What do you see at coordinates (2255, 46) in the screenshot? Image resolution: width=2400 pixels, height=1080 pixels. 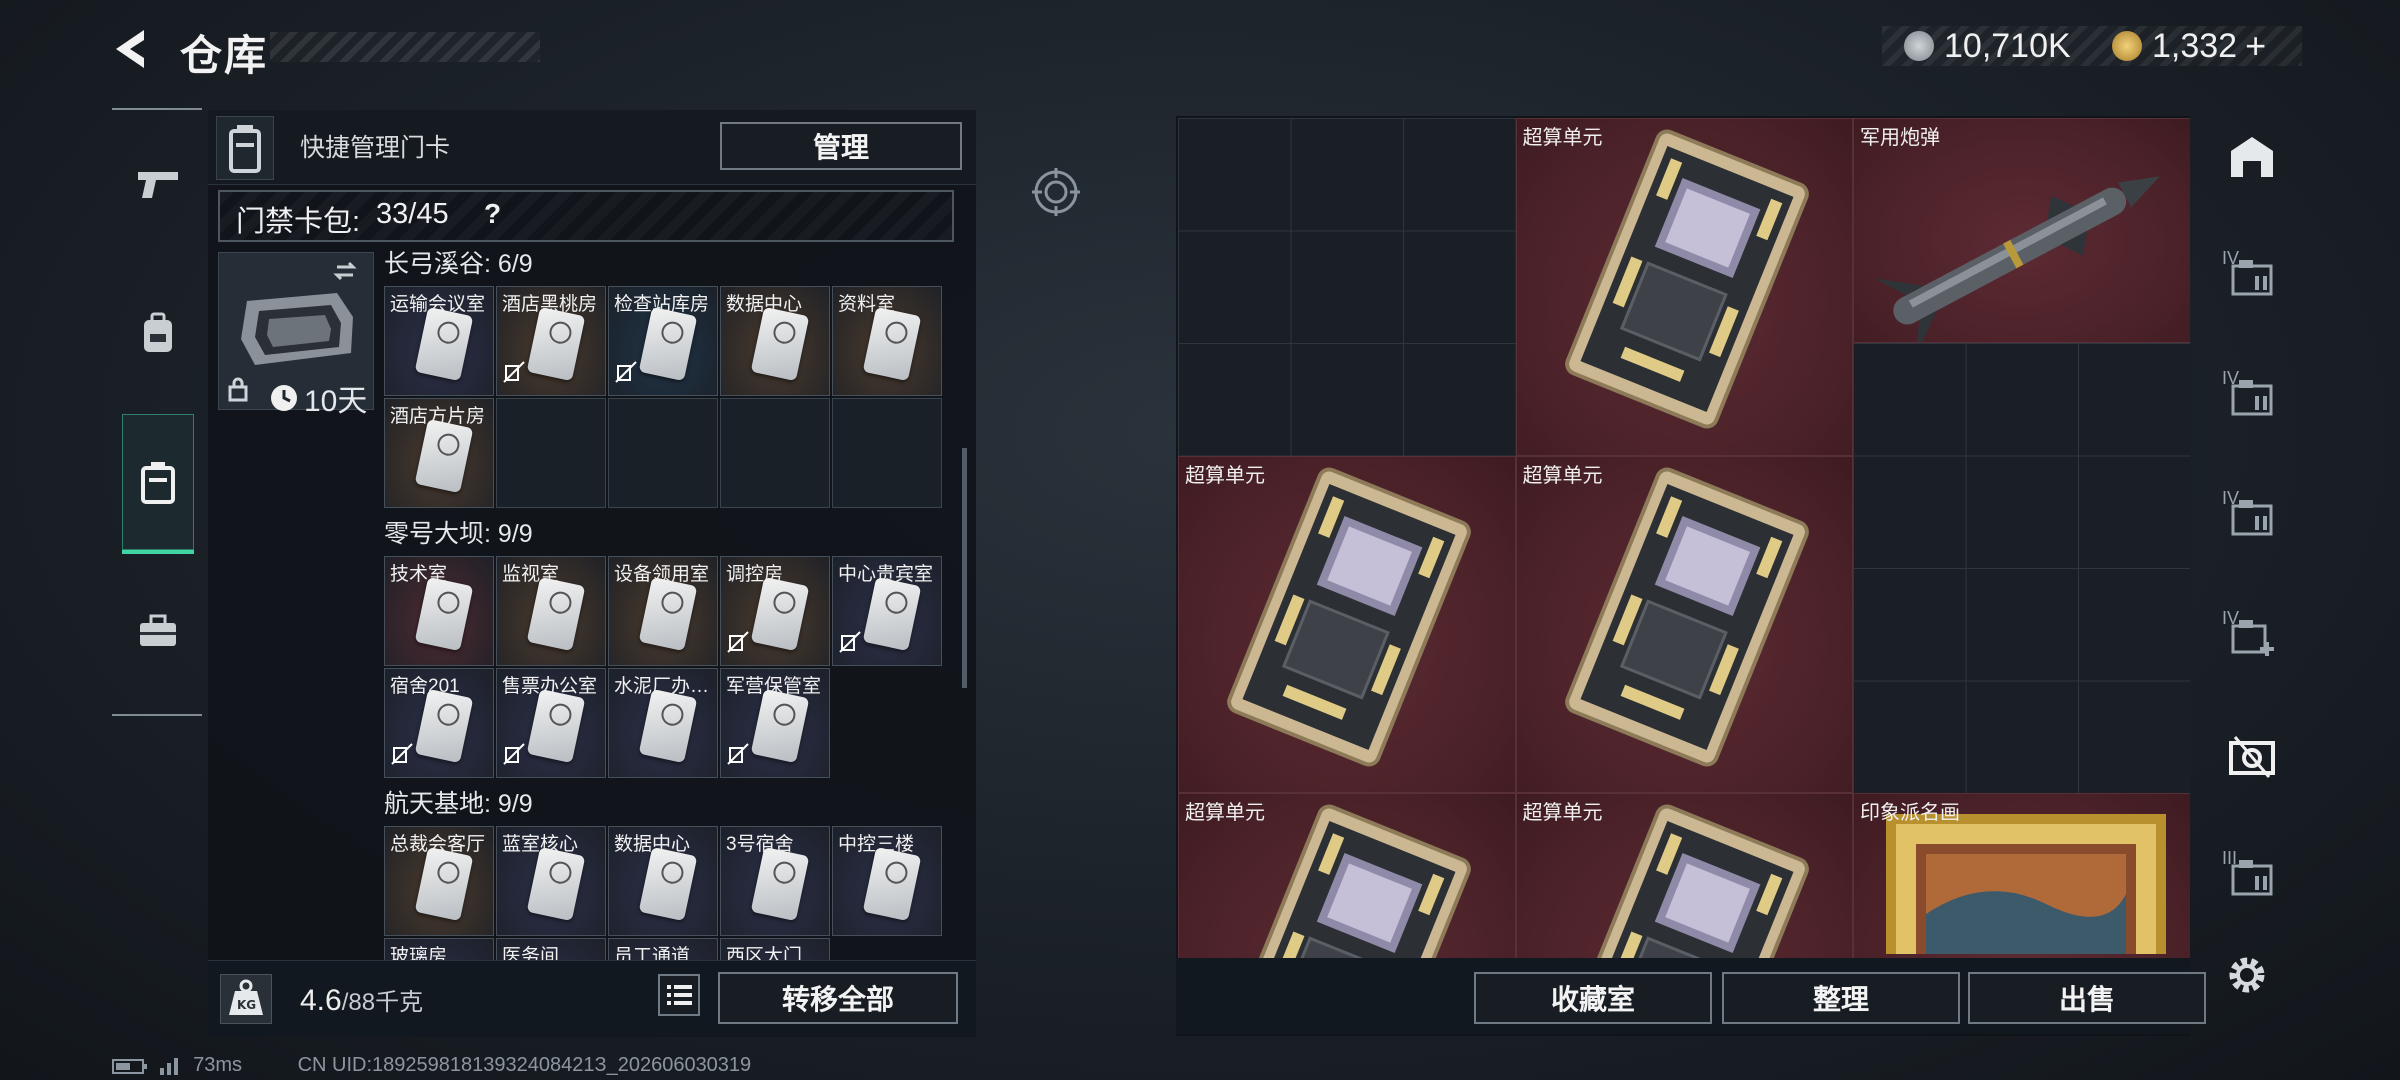 I see `add-gold-button: +` at bounding box center [2255, 46].